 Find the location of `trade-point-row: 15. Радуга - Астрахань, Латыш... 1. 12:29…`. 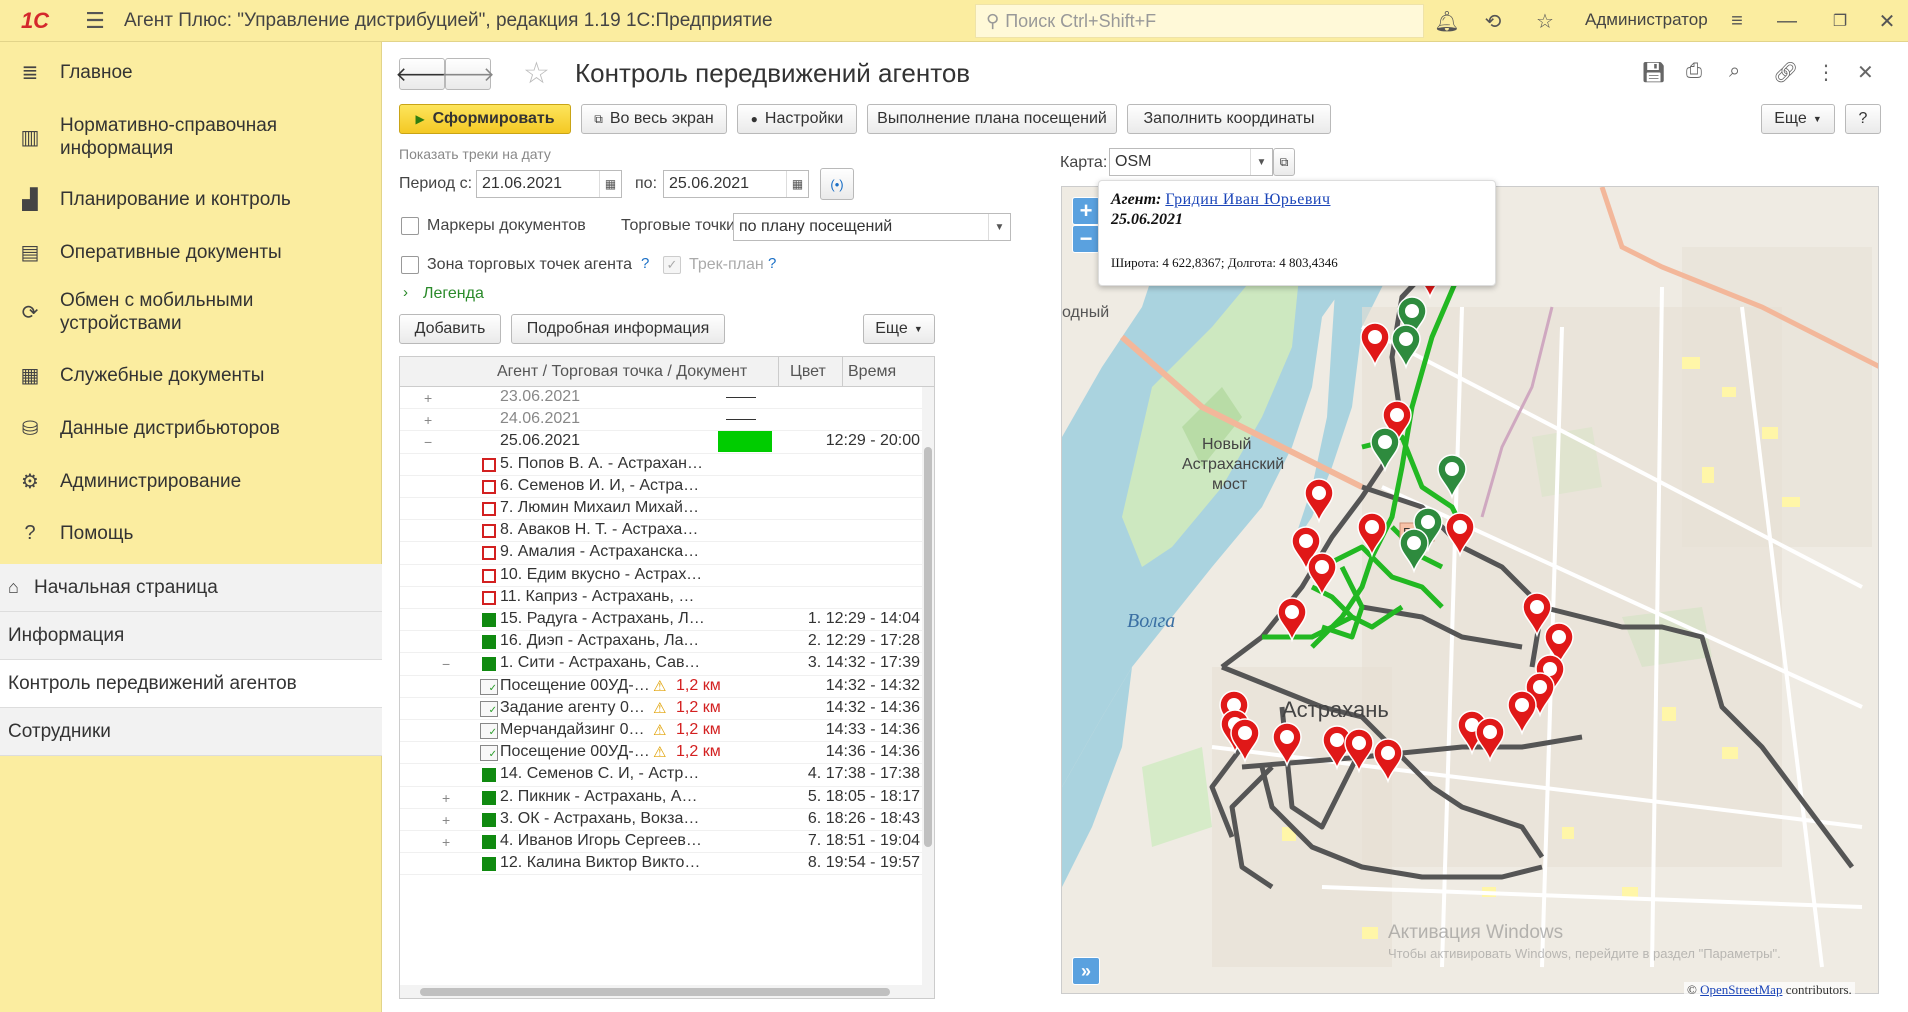

trade-point-row: 15. Радуга - Астрахань, Латыш... 1. 12:29… is located at coordinates (661, 620).